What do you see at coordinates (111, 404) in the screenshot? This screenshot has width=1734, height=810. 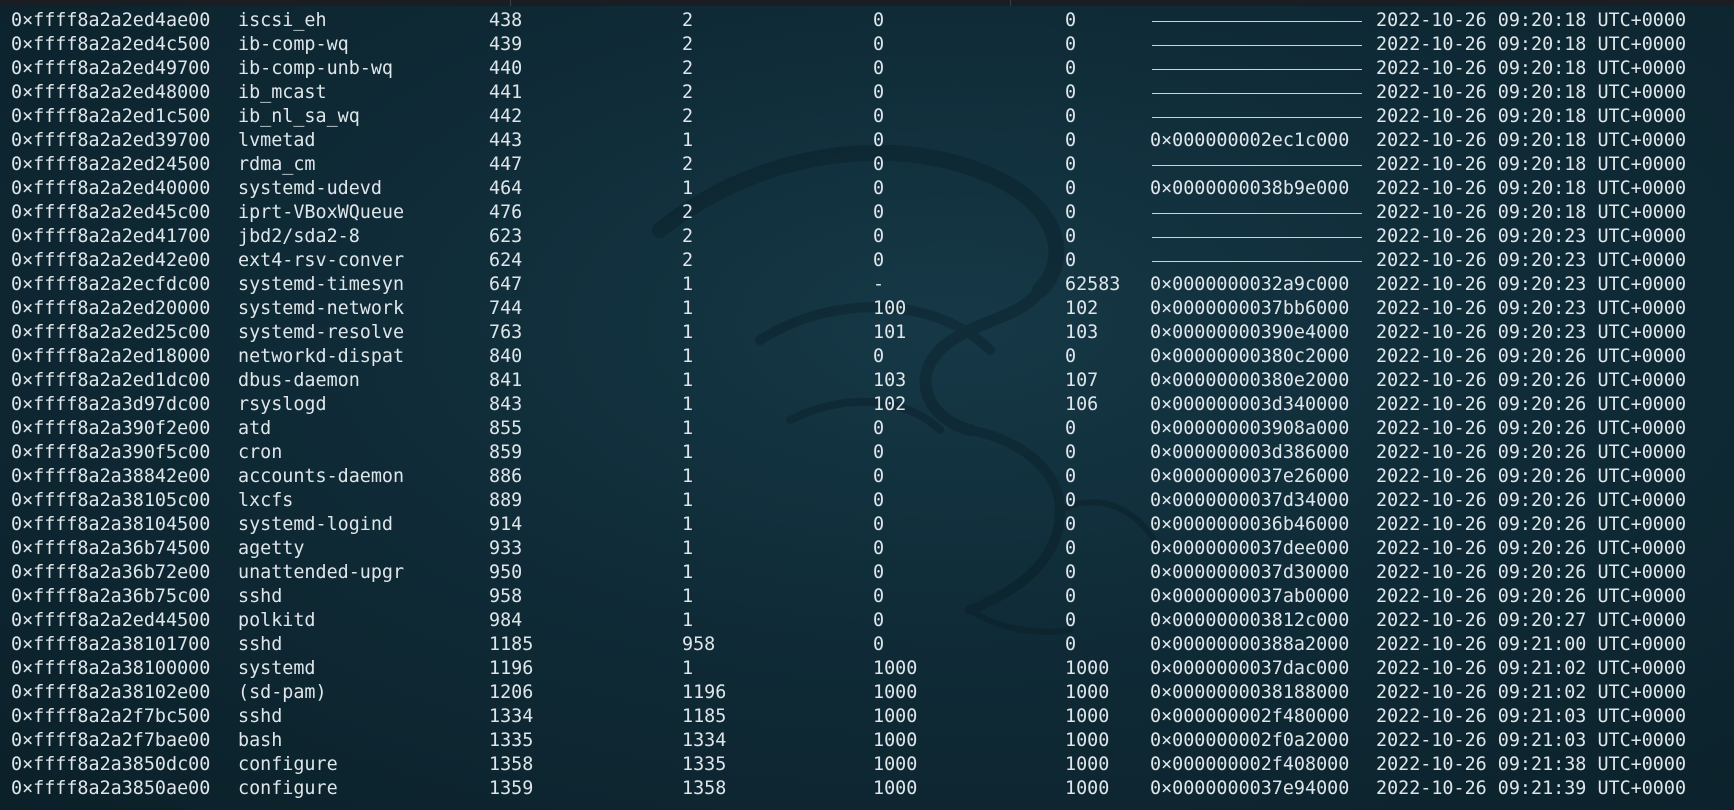 I see `offset-cell: 0×ffff8a2a3d97dc00` at bounding box center [111, 404].